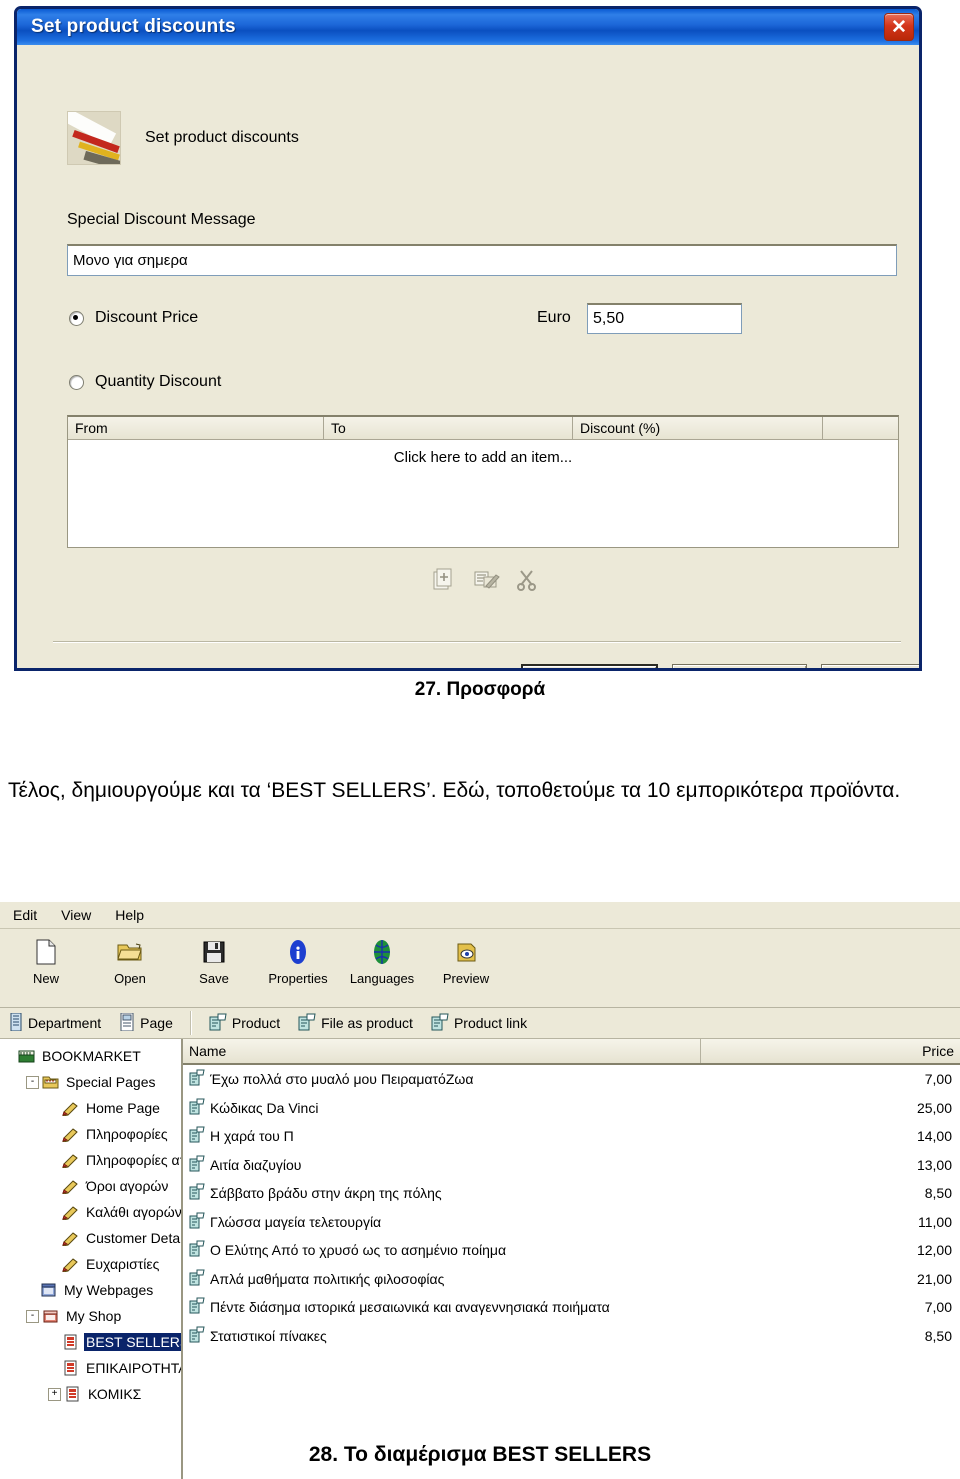 Image resolution: width=960 pixels, height=1479 pixels. I want to click on tree-item-special-pages: - Special Pages, so click(92, 1082).